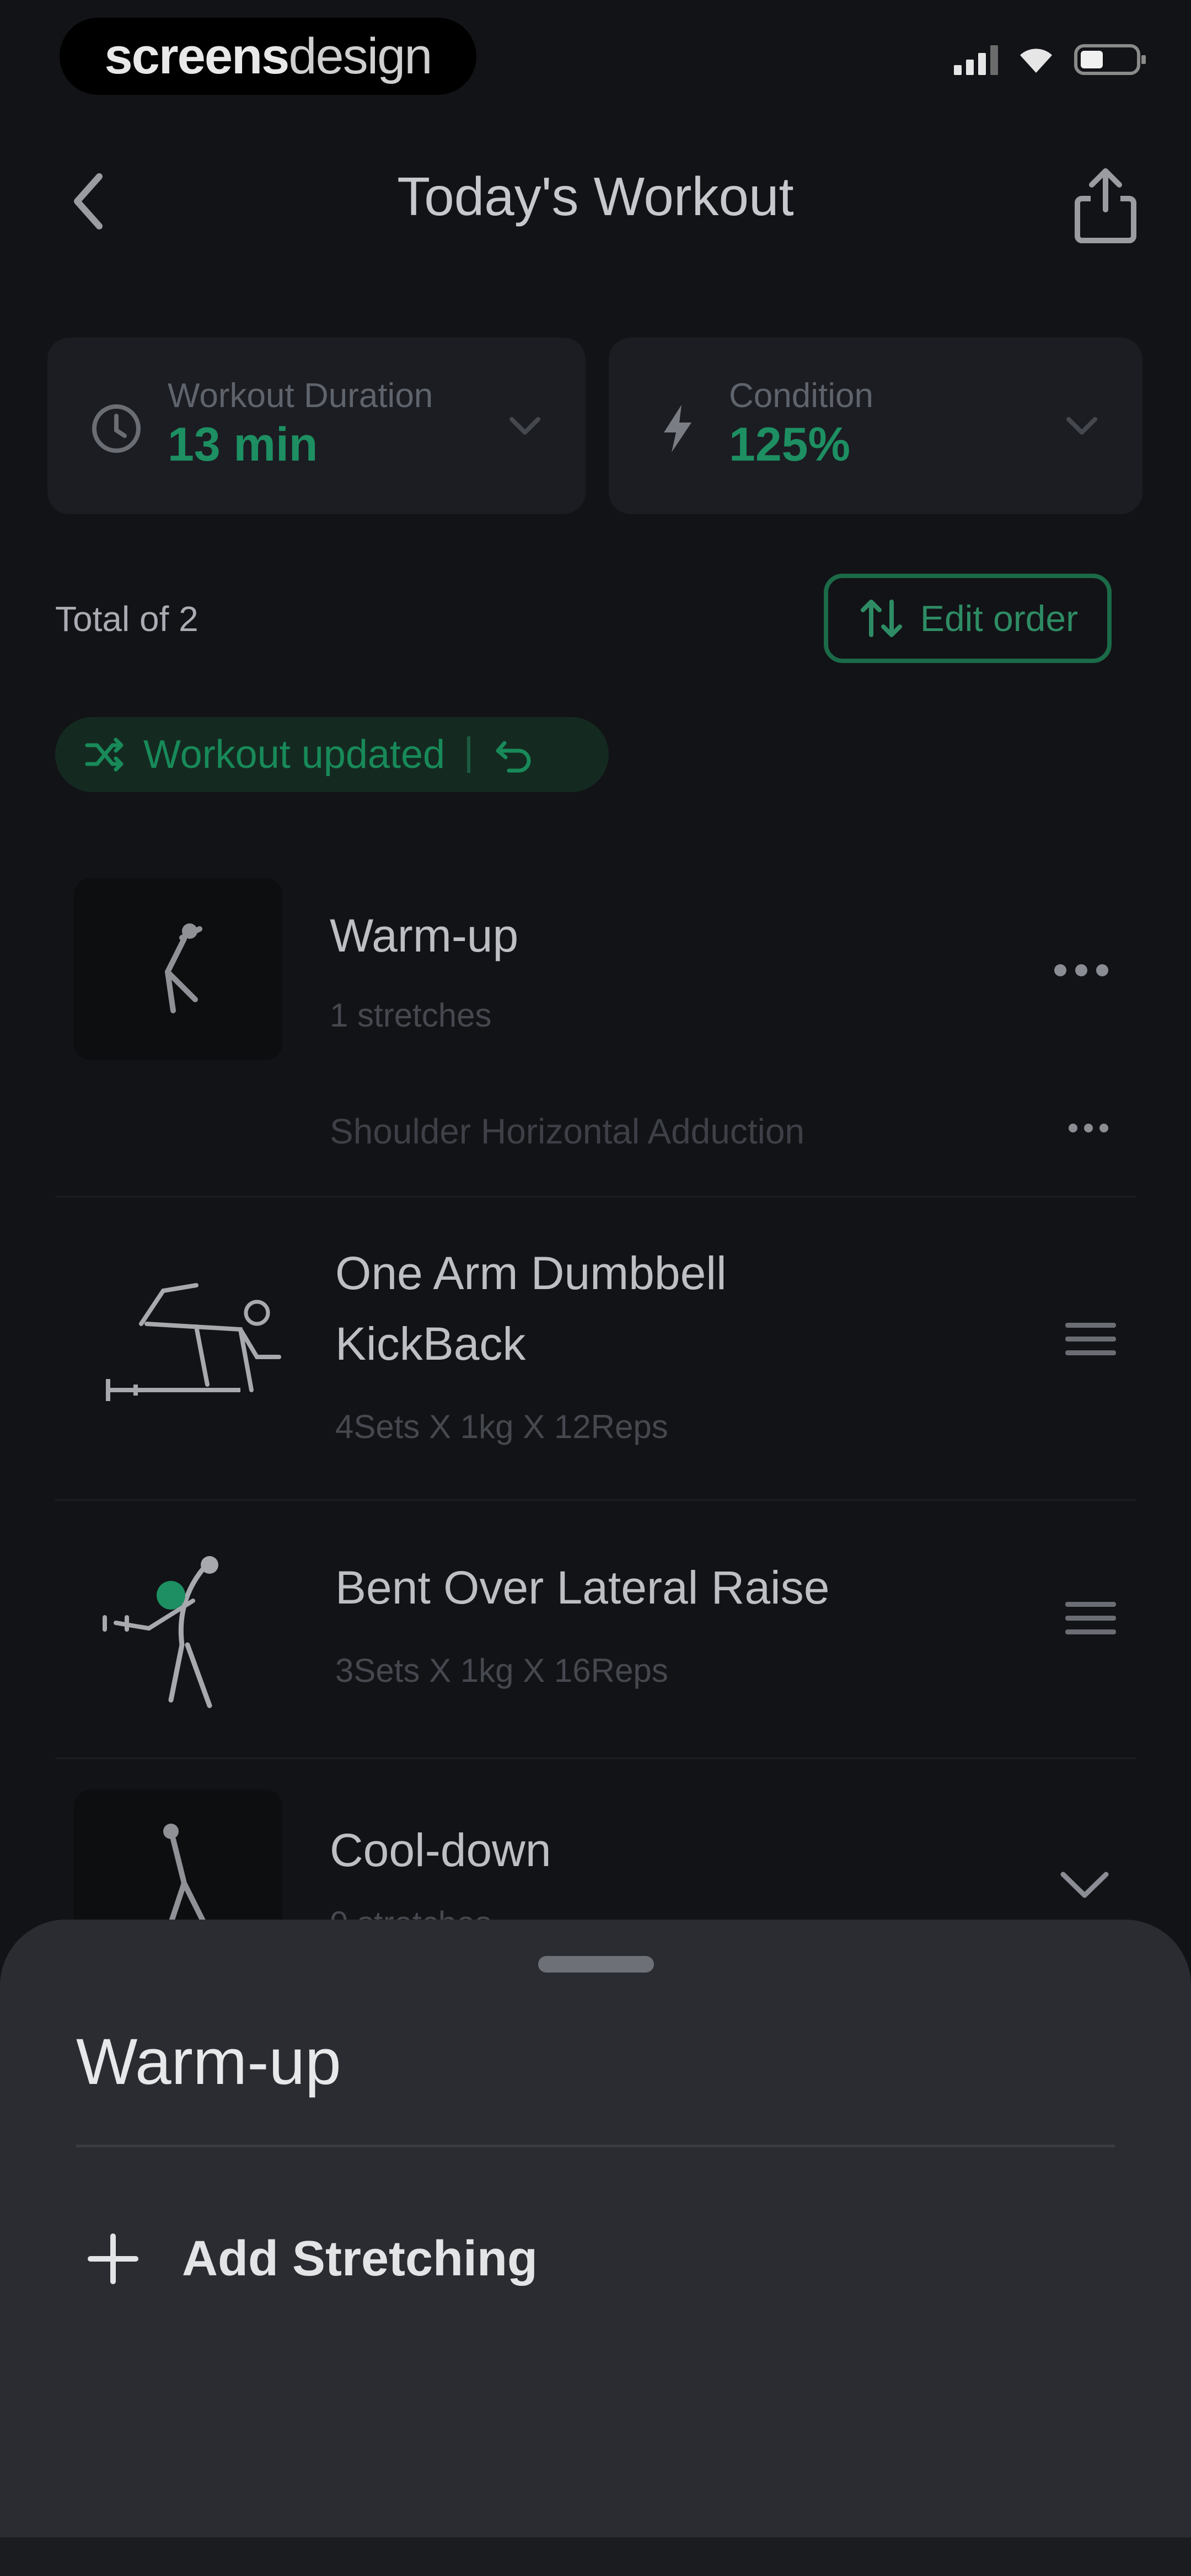 The width and height of the screenshot is (1191, 2576). Describe the element at coordinates (183, 968) in the screenshot. I see `stretch-figure-icon` at that location.